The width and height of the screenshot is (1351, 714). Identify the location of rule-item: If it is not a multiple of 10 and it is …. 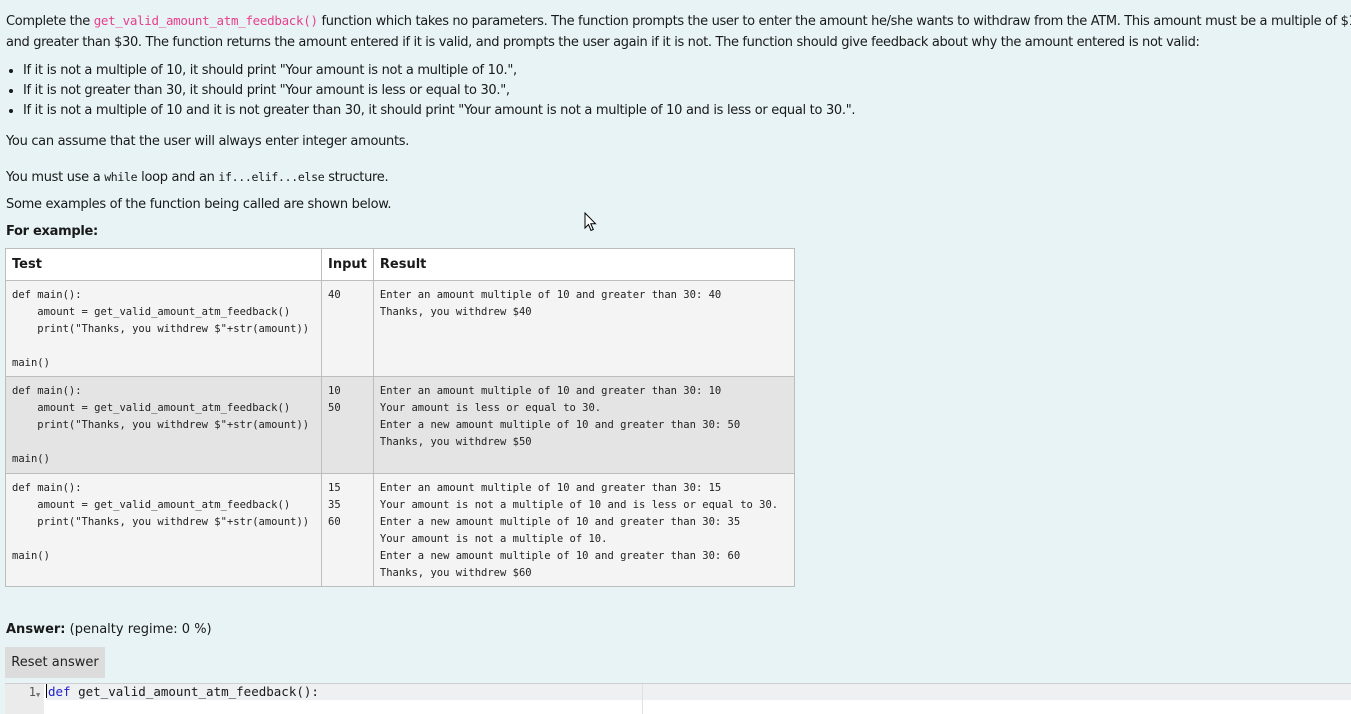
(687, 111).